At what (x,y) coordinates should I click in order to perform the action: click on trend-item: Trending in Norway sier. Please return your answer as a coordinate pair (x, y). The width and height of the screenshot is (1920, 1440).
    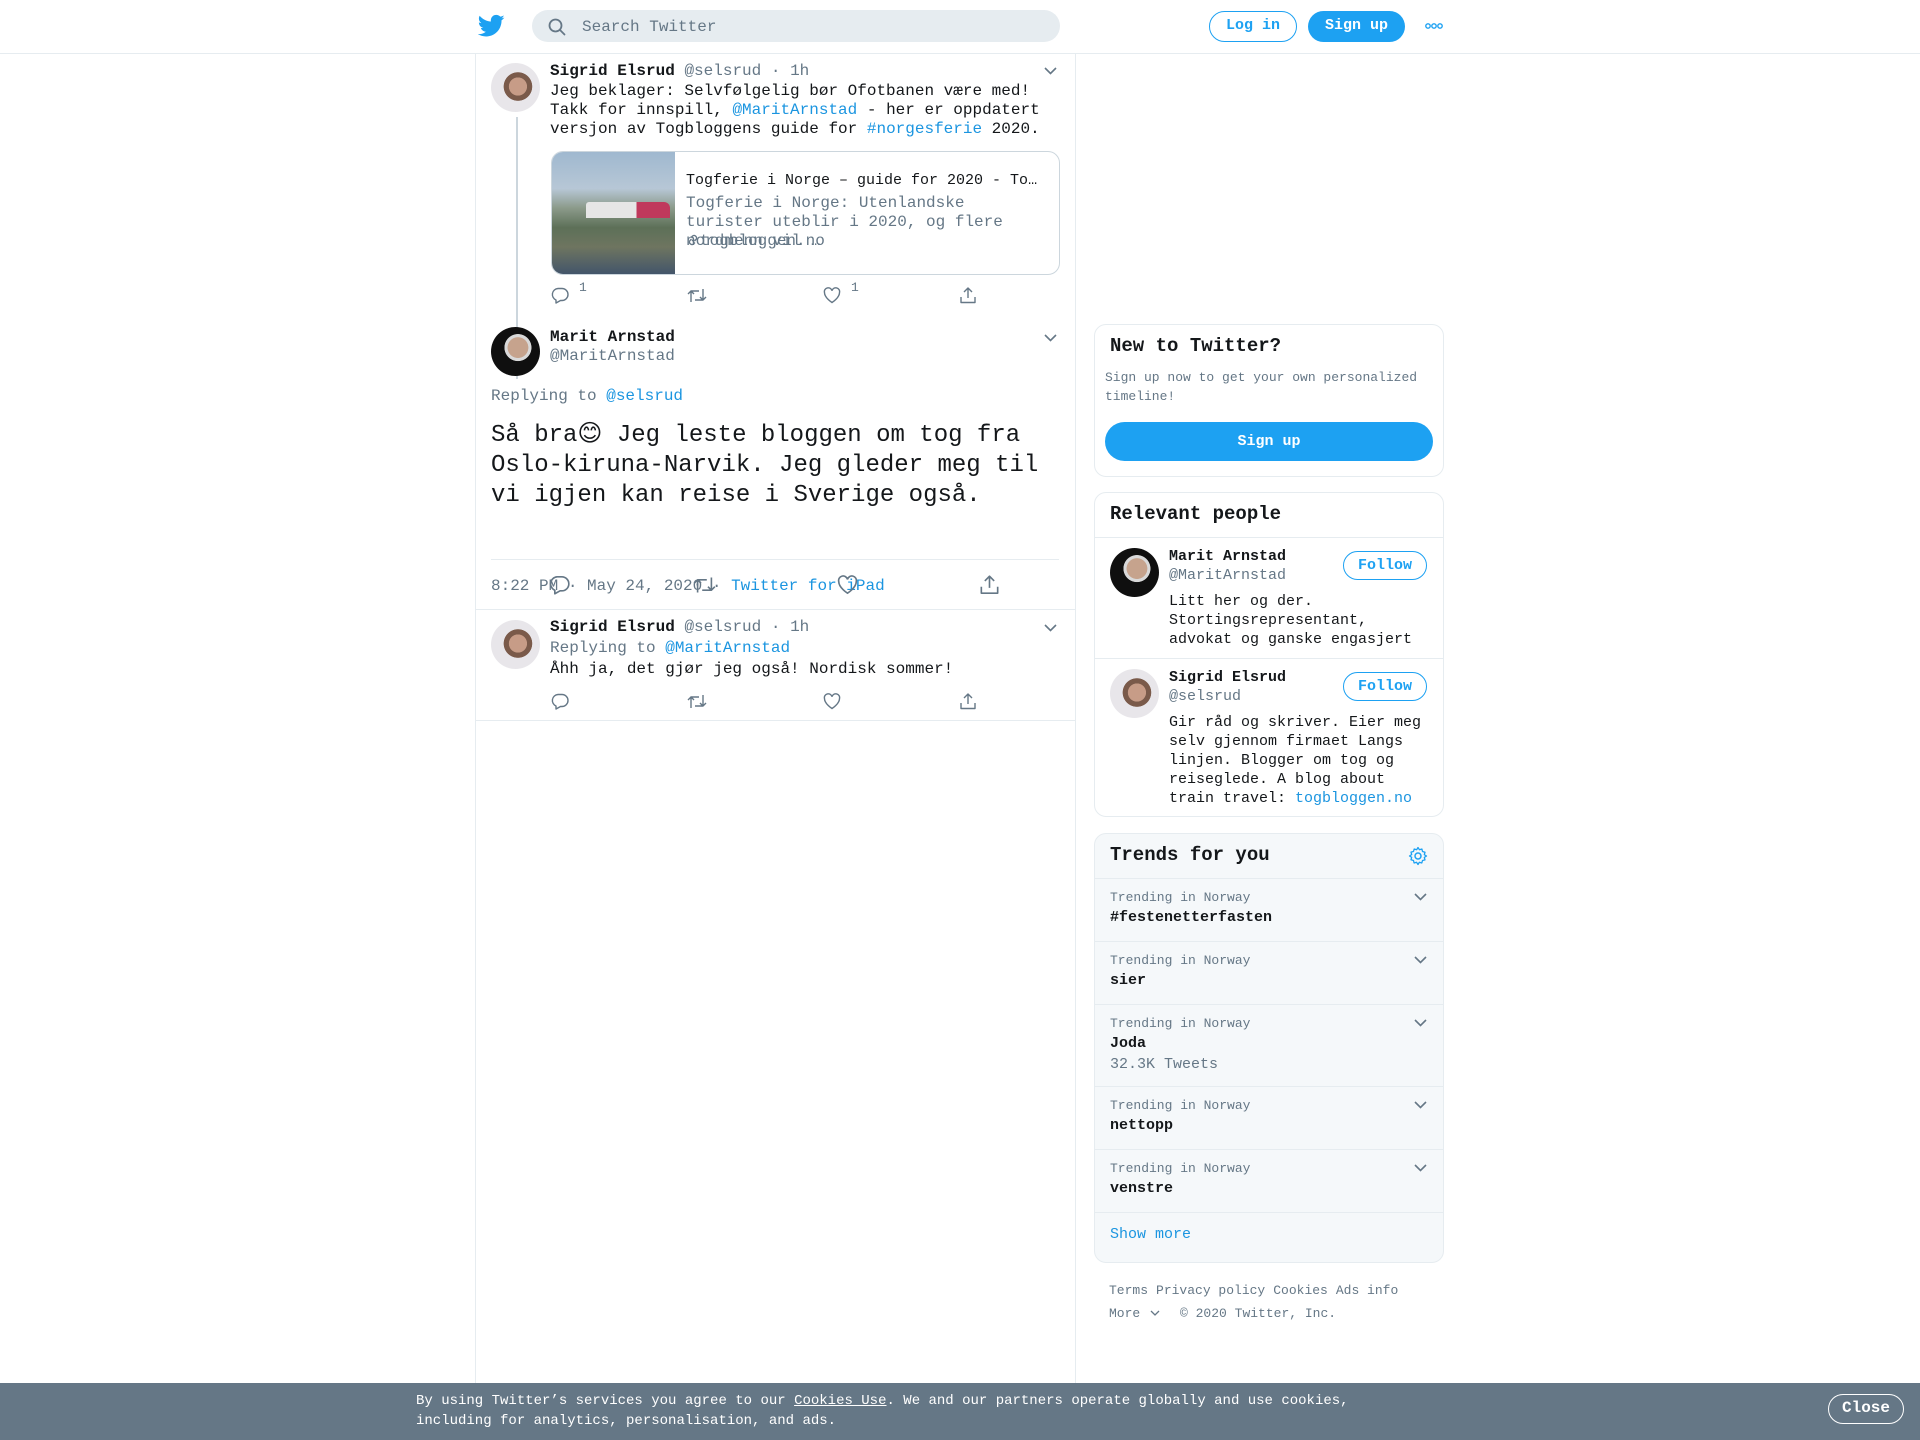
    Looking at the image, I should click on (1269, 973).